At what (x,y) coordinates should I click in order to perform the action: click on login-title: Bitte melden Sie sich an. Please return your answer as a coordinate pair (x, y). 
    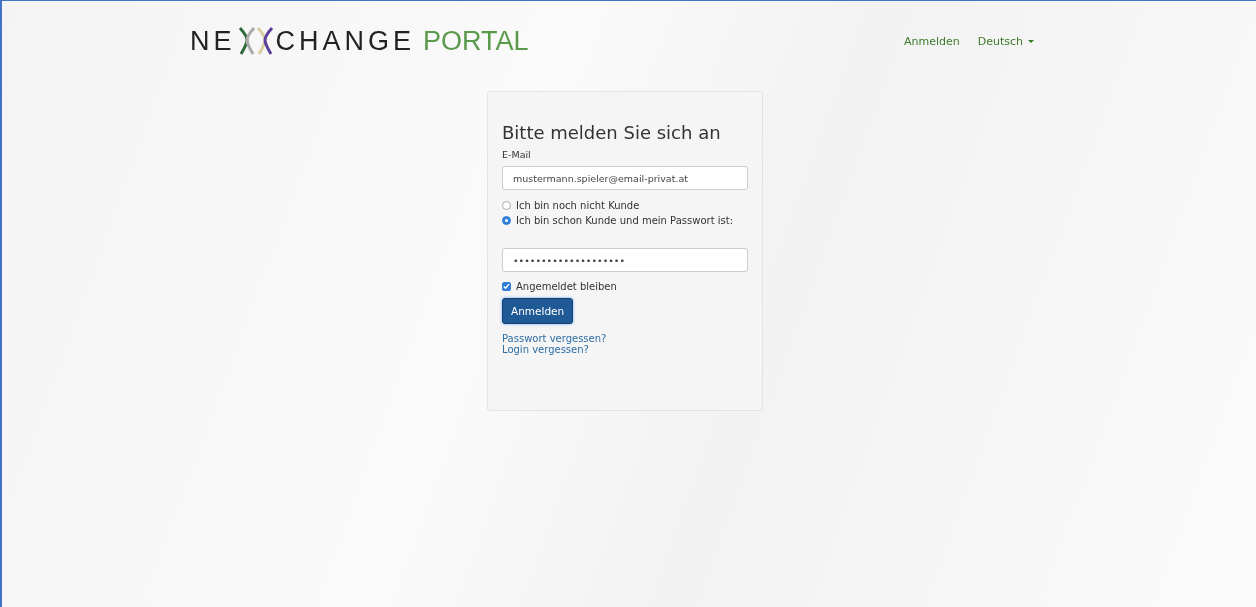
    Looking at the image, I should click on (612, 132).